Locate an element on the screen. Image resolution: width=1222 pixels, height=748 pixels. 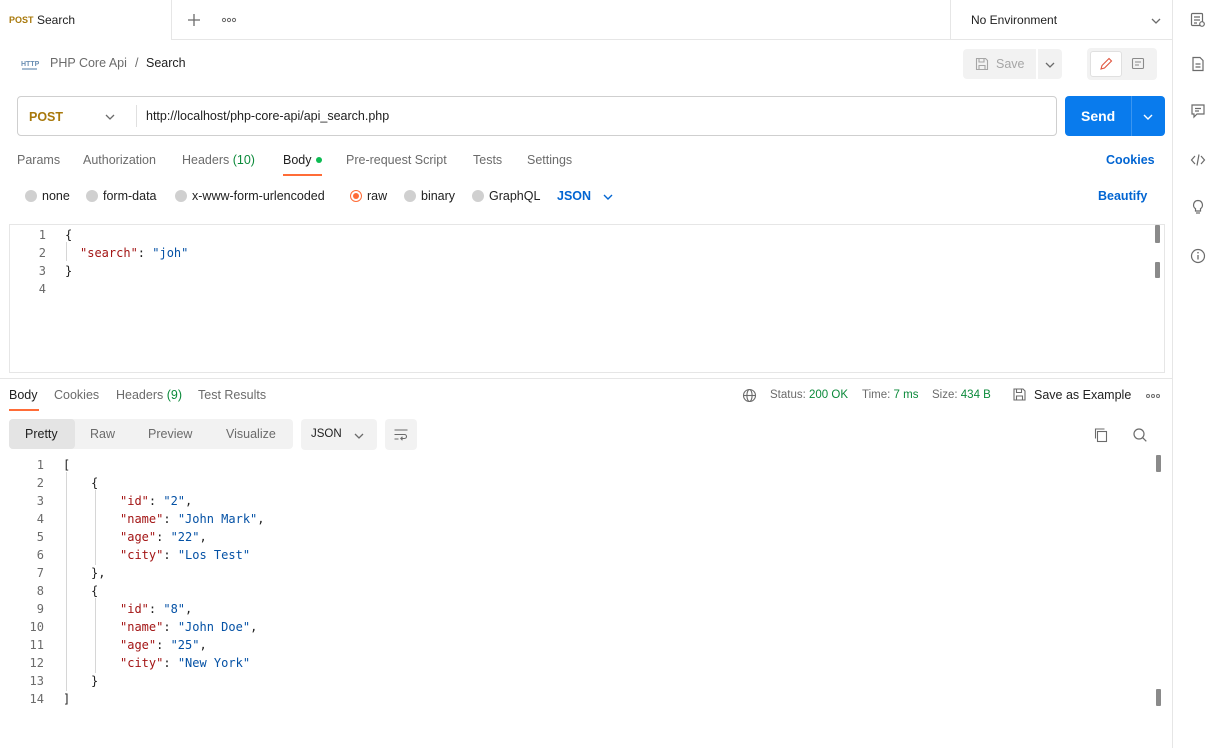
info-icon is located at coordinates (1198, 256).